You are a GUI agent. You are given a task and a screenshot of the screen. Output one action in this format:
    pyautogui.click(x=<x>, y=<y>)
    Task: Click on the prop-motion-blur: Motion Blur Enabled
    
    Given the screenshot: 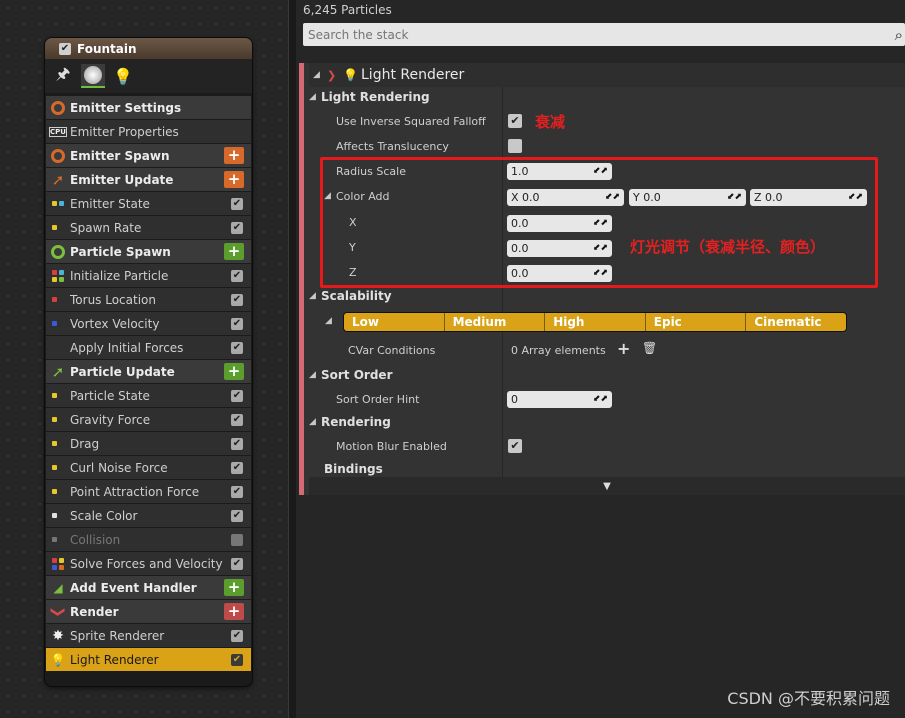 What is the action you would take?
    pyautogui.click(x=391, y=446)
    